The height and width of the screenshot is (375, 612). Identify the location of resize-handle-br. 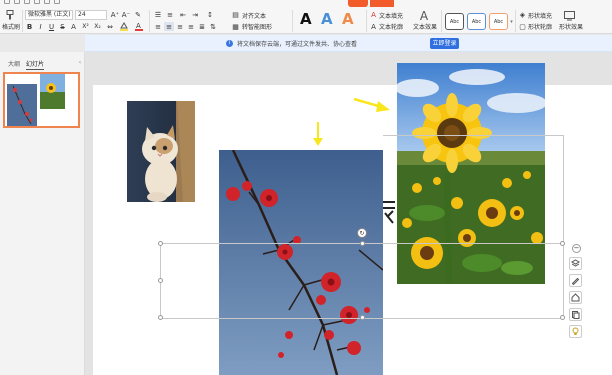
(562, 317).